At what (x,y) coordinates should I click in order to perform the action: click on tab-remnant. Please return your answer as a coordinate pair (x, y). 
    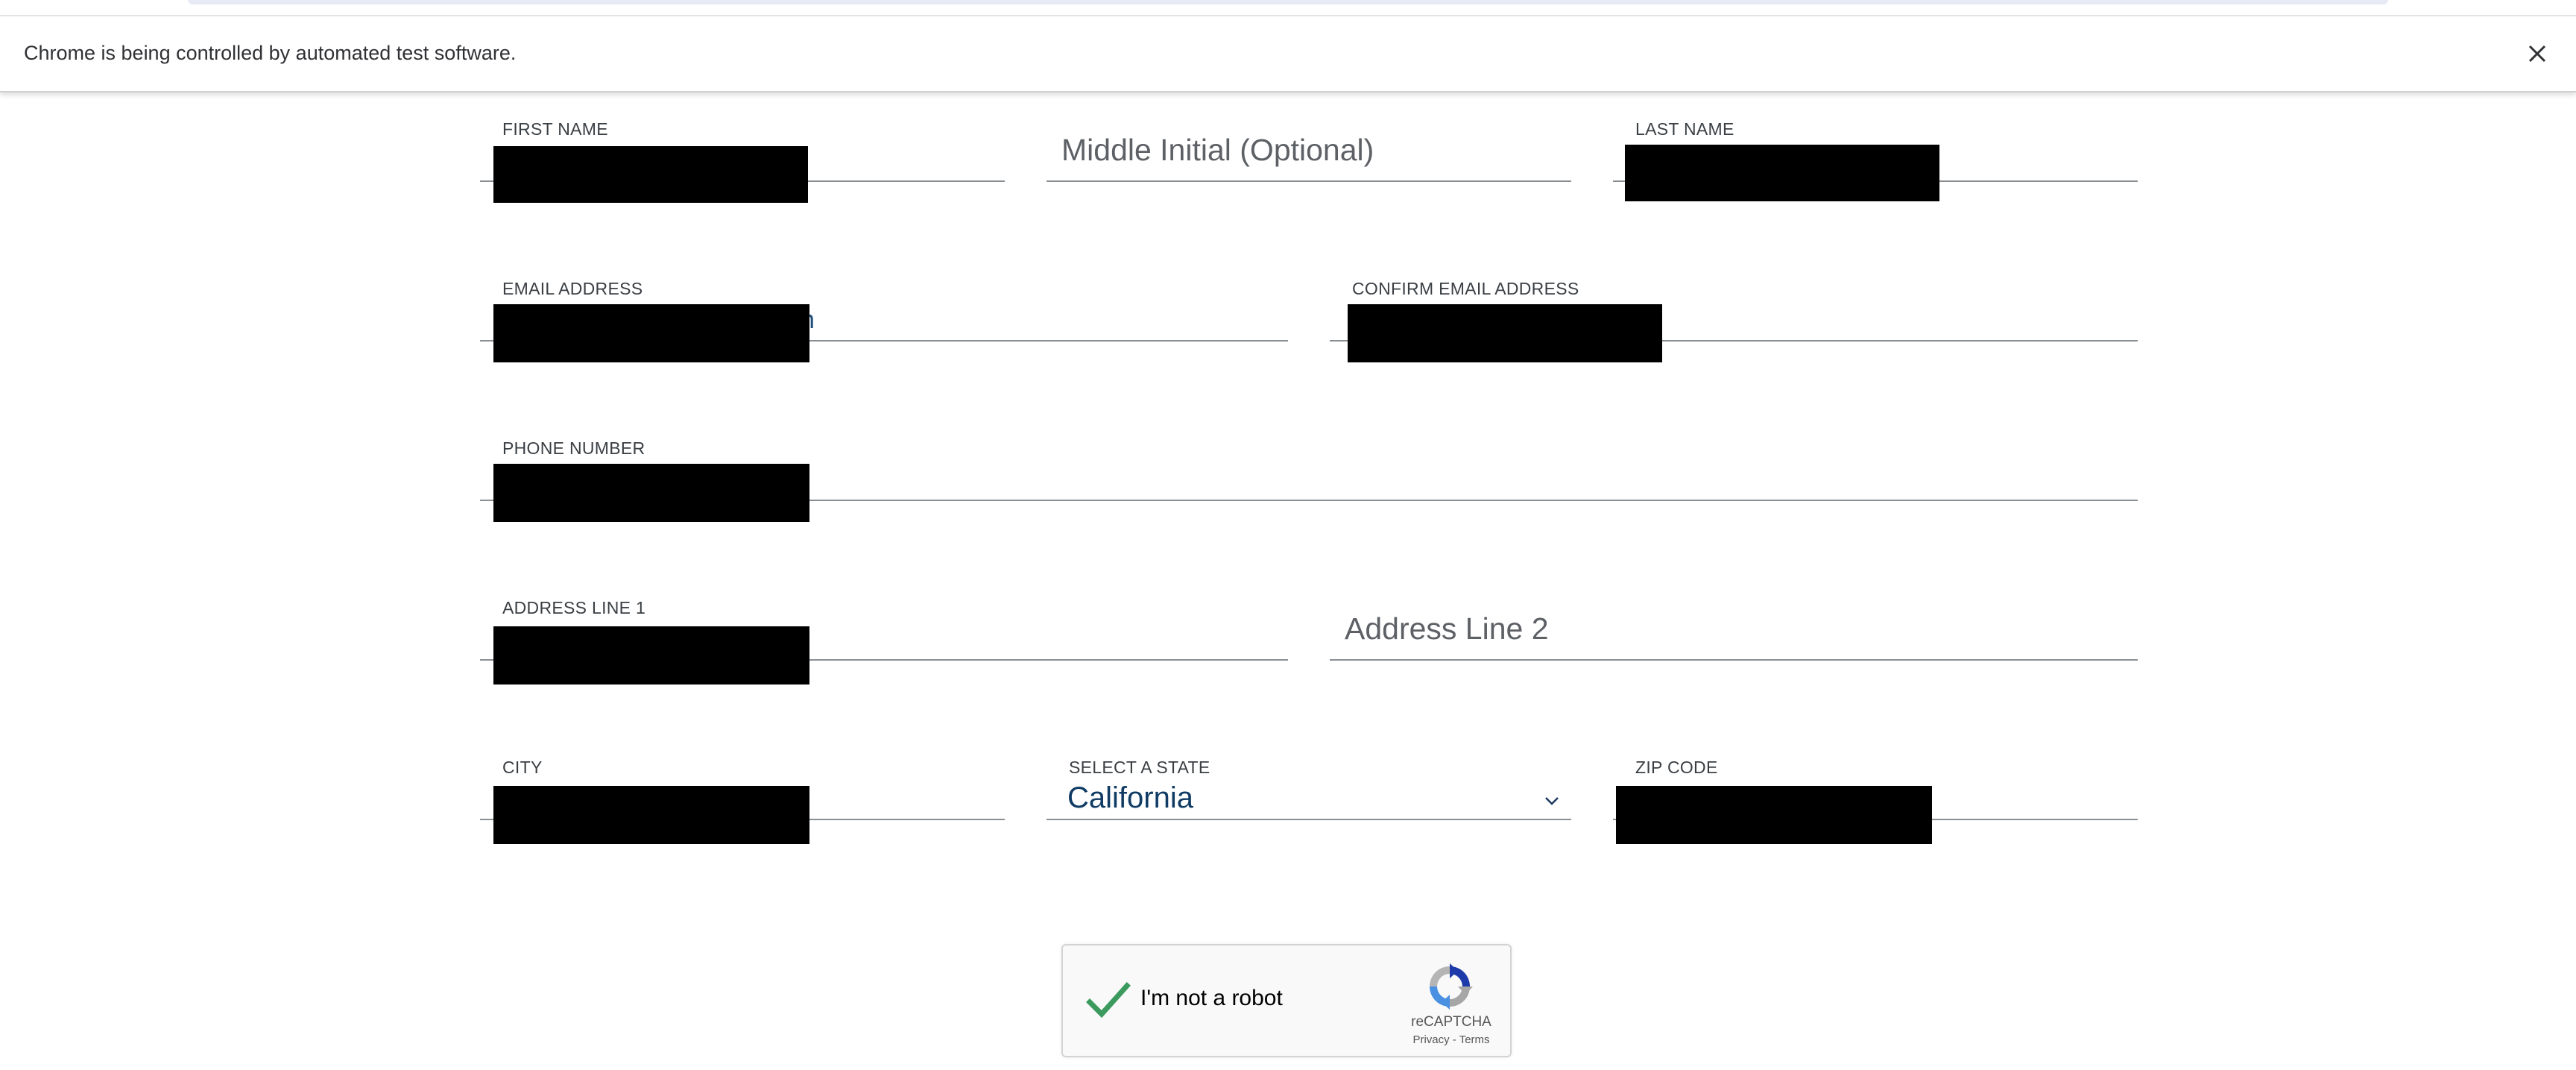
    Looking at the image, I should click on (1288, 2).